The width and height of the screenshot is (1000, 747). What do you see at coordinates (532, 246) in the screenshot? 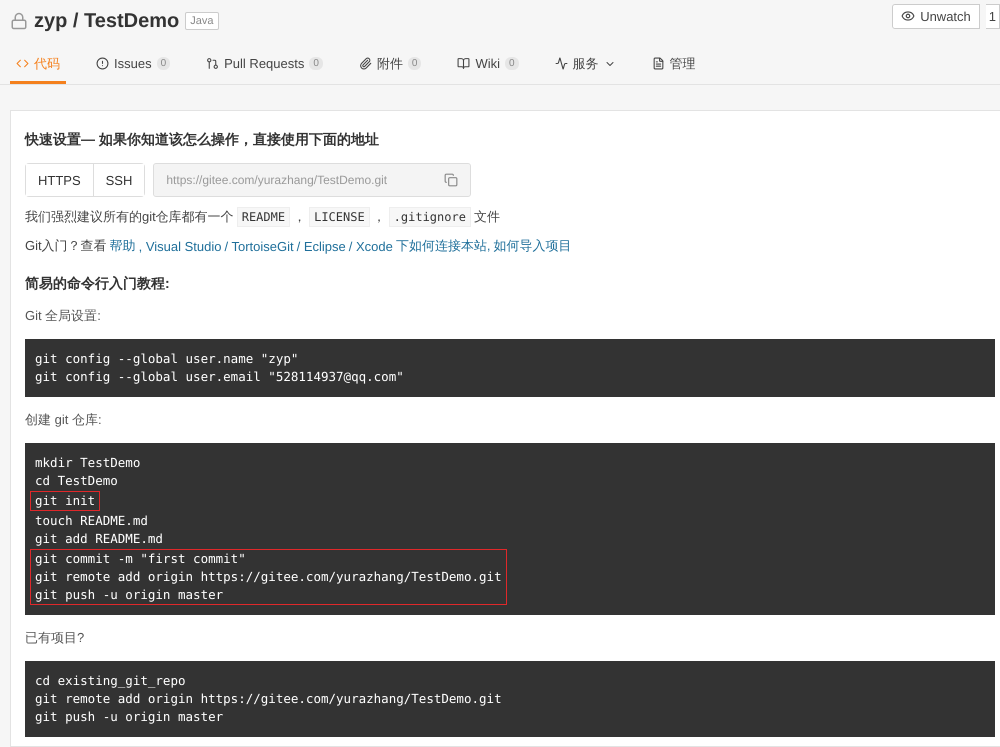
I see `help-link: 如何导入项目` at bounding box center [532, 246].